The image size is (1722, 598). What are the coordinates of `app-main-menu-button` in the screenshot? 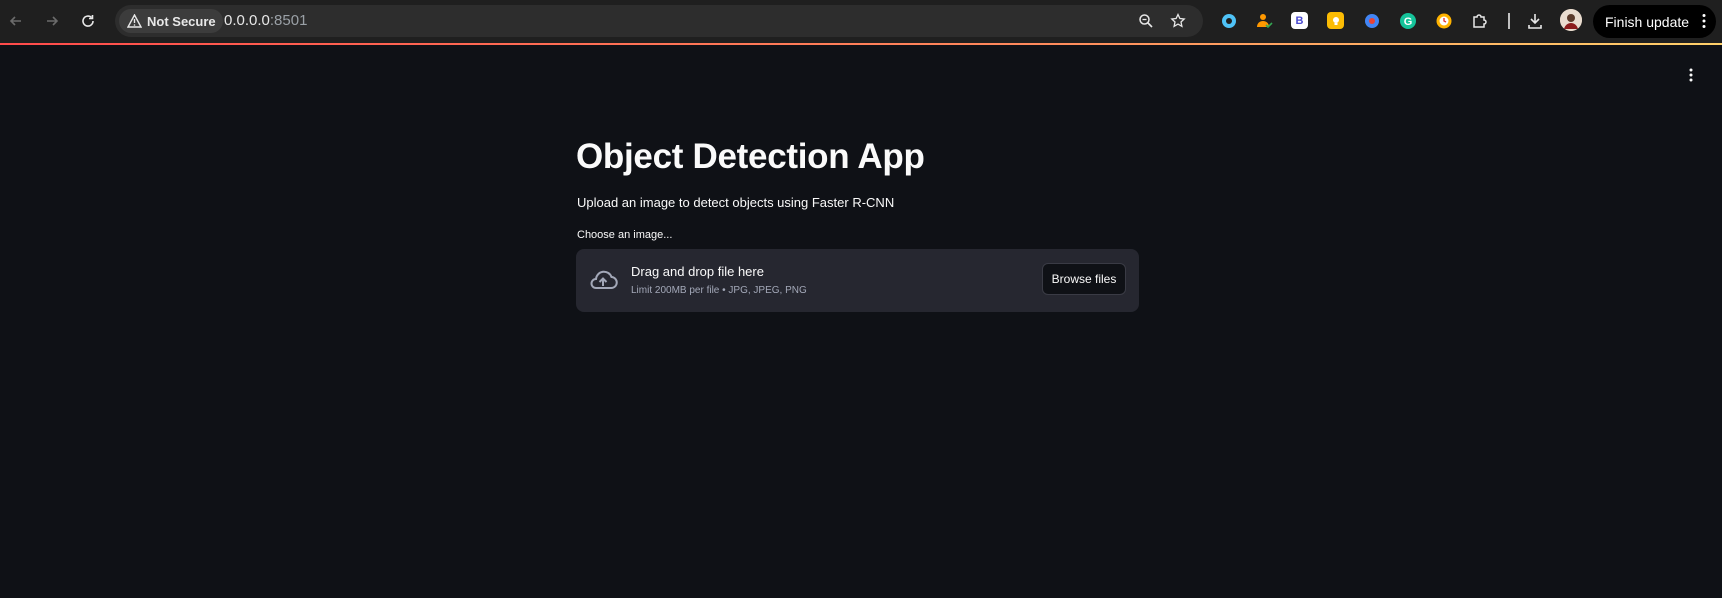 It's located at (1691, 75).